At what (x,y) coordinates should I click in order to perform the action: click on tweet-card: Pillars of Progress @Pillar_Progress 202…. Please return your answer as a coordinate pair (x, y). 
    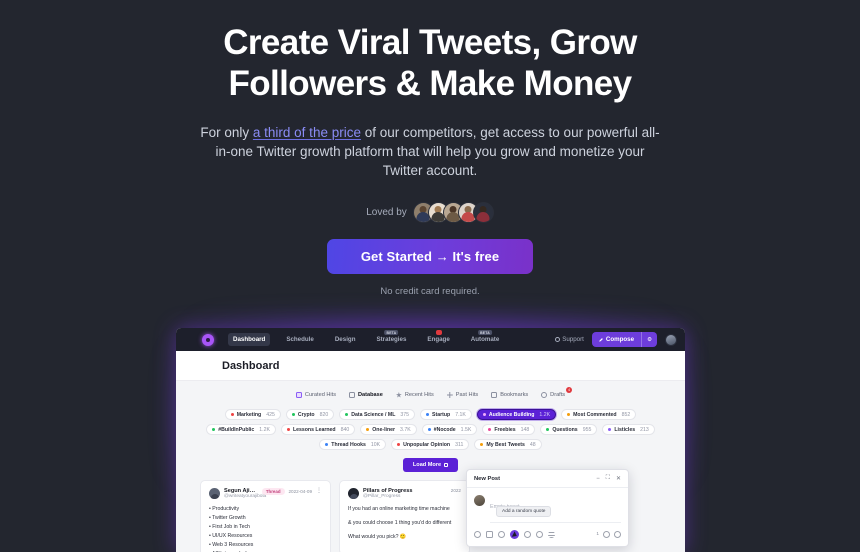
    Looking at the image, I should click on (404, 516).